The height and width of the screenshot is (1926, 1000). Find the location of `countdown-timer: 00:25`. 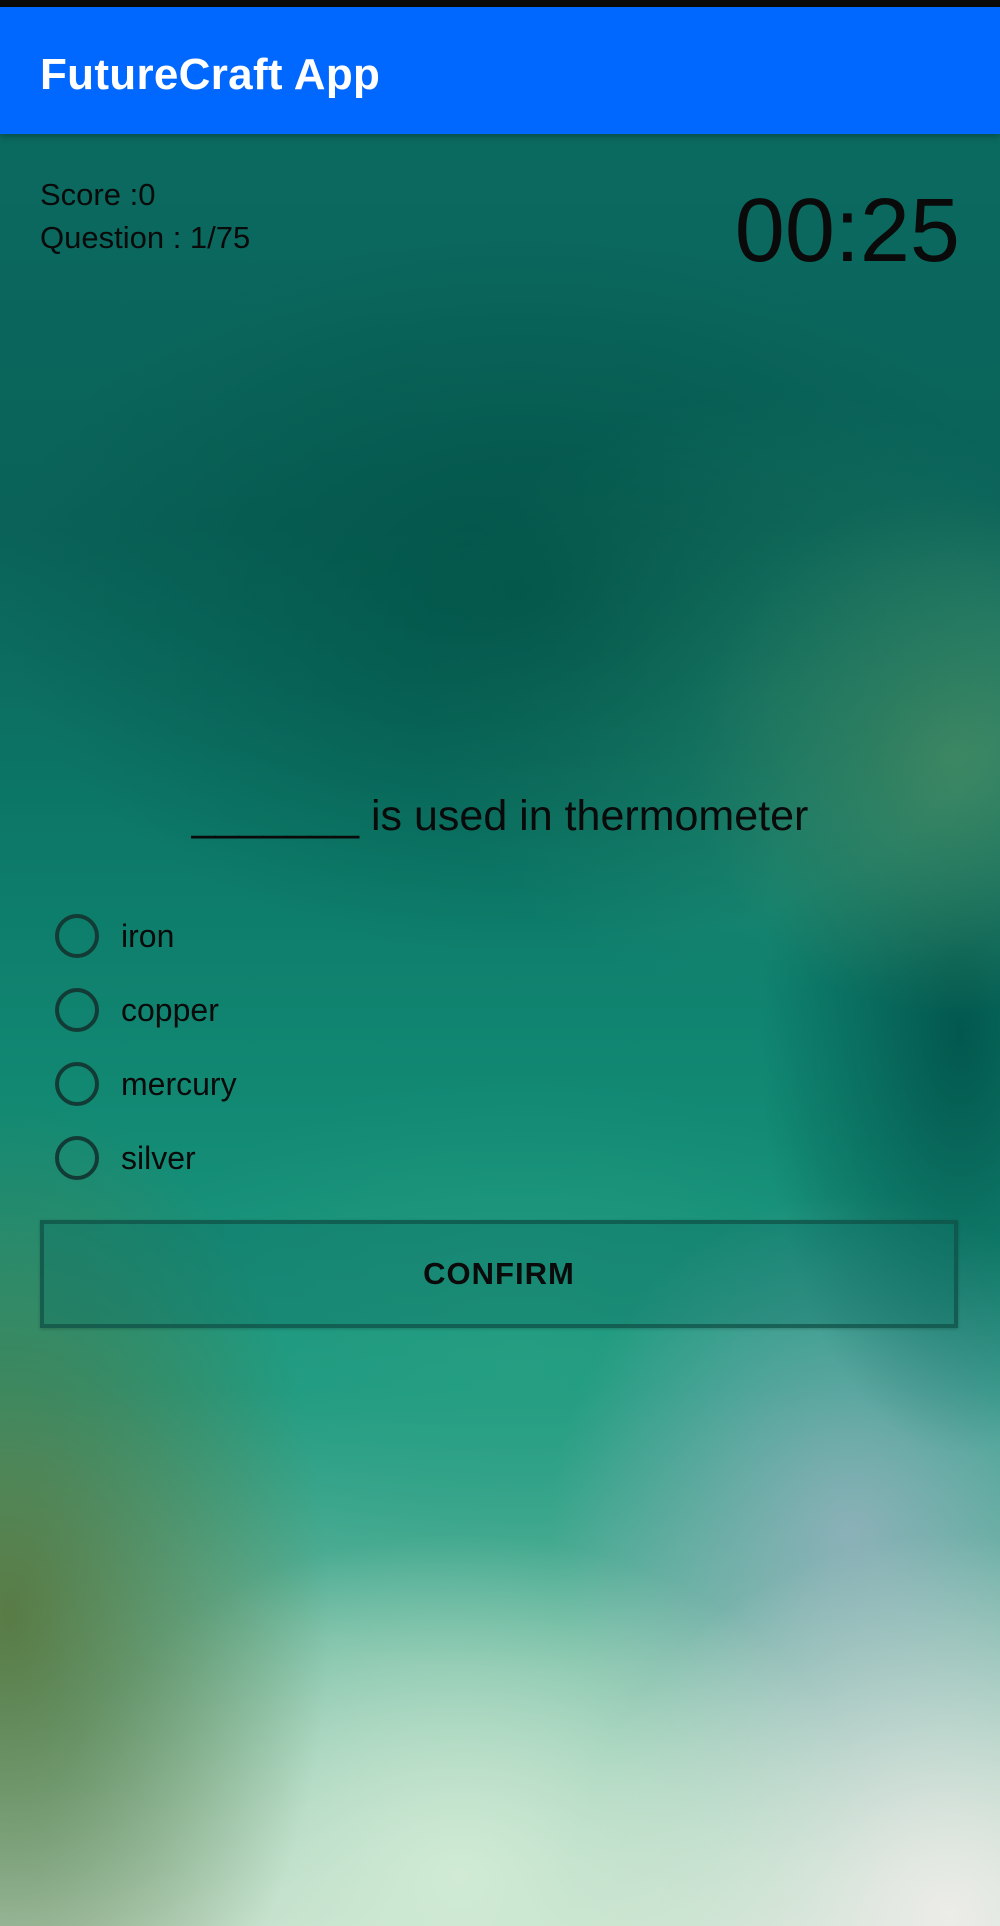

countdown-timer: 00:25 is located at coordinates (847, 231).